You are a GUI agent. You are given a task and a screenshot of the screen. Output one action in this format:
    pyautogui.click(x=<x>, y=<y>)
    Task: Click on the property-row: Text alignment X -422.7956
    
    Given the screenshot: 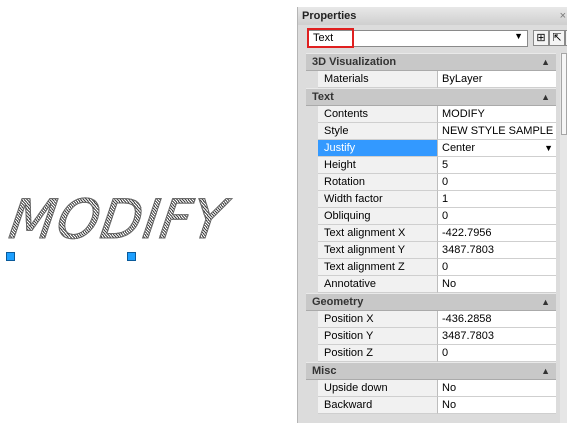 What is the action you would take?
    pyautogui.click(x=431, y=233)
    